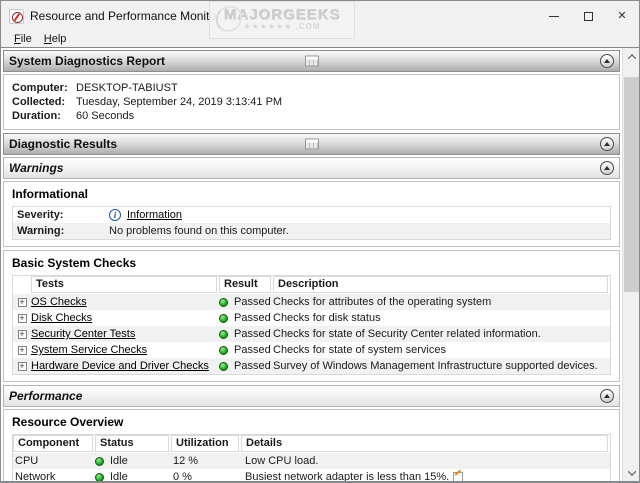  I want to click on duration-value: 60 Seconds, so click(105, 116).